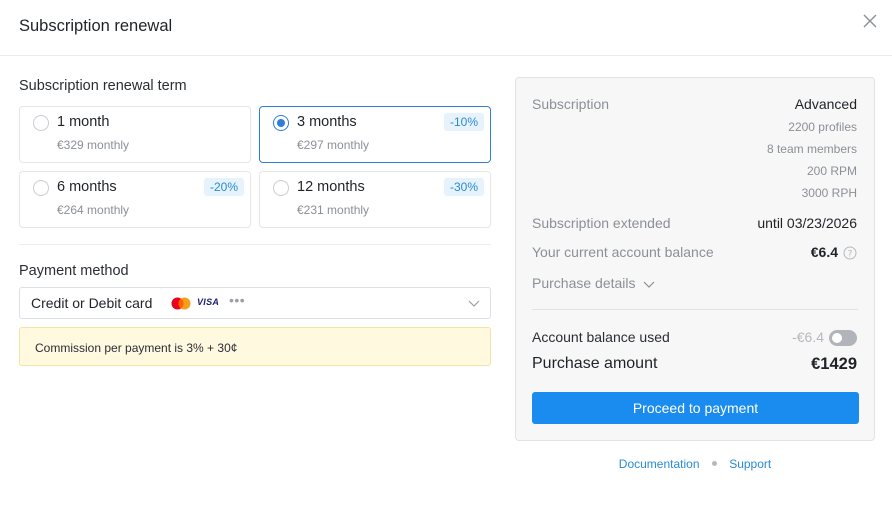  I want to click on term-name: 6 months, so click(87, 187).